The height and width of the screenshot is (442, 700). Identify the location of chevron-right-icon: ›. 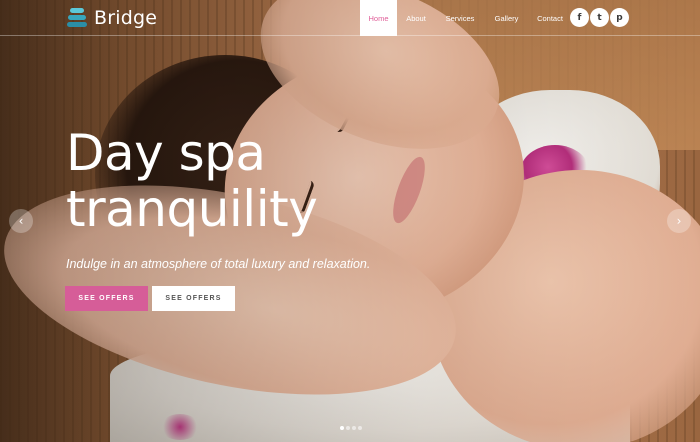
(679, 221).